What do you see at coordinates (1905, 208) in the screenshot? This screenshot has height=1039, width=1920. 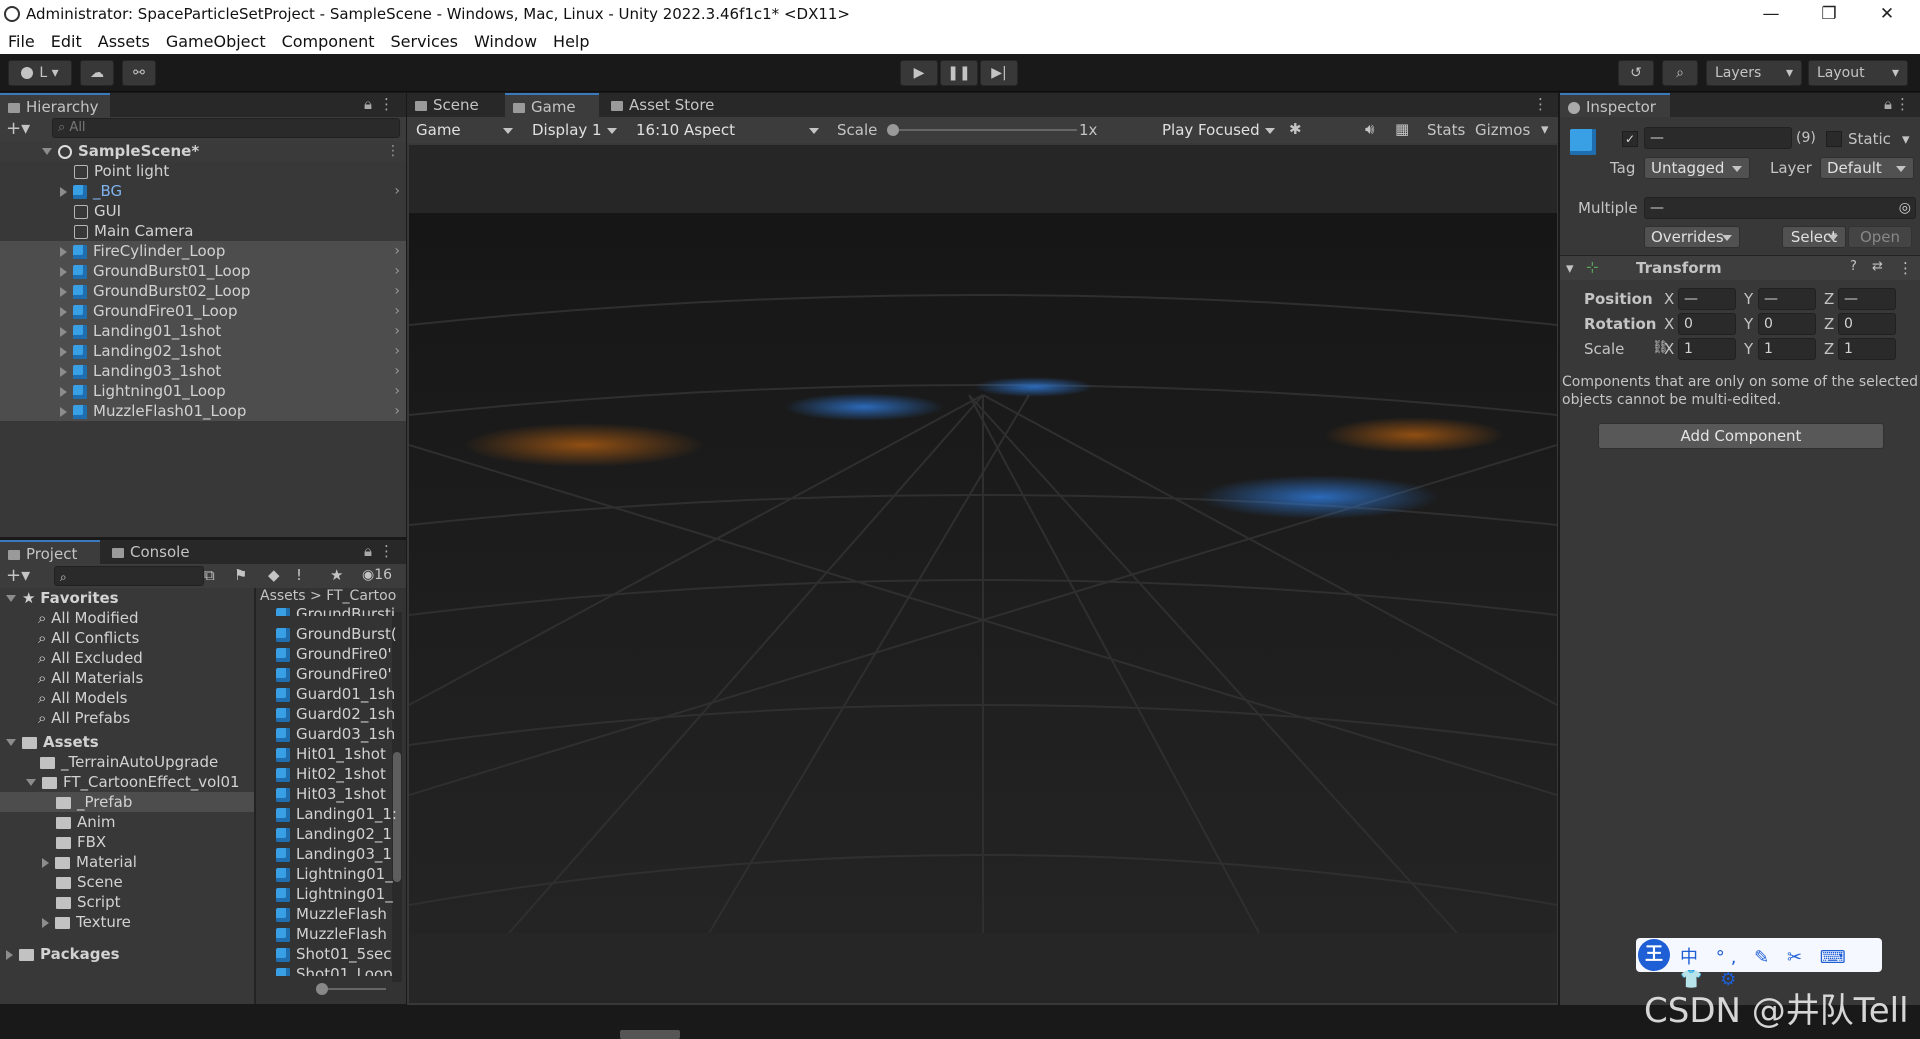 I see `target-icon: ◎` at bounding box center [1905, 208].